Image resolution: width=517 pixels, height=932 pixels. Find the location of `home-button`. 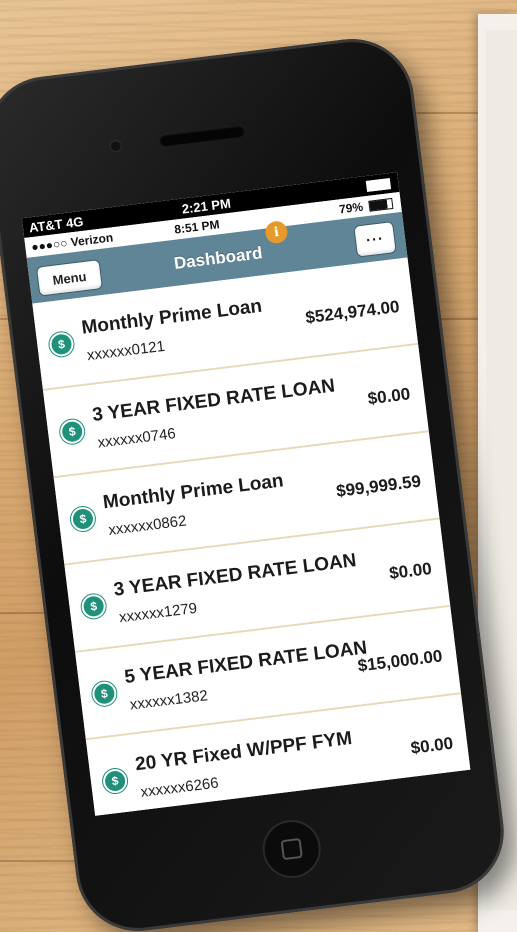

home-button is located at coordinates (292, 849).